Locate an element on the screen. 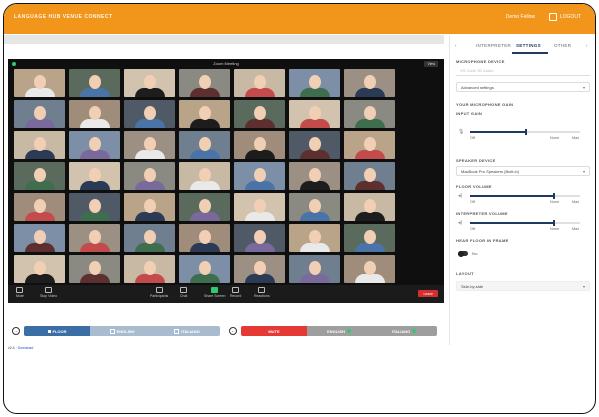 The width and height of the screenshot is (599, 417). speak-english-label: ENGLISH is located at coordinates (336, 331).